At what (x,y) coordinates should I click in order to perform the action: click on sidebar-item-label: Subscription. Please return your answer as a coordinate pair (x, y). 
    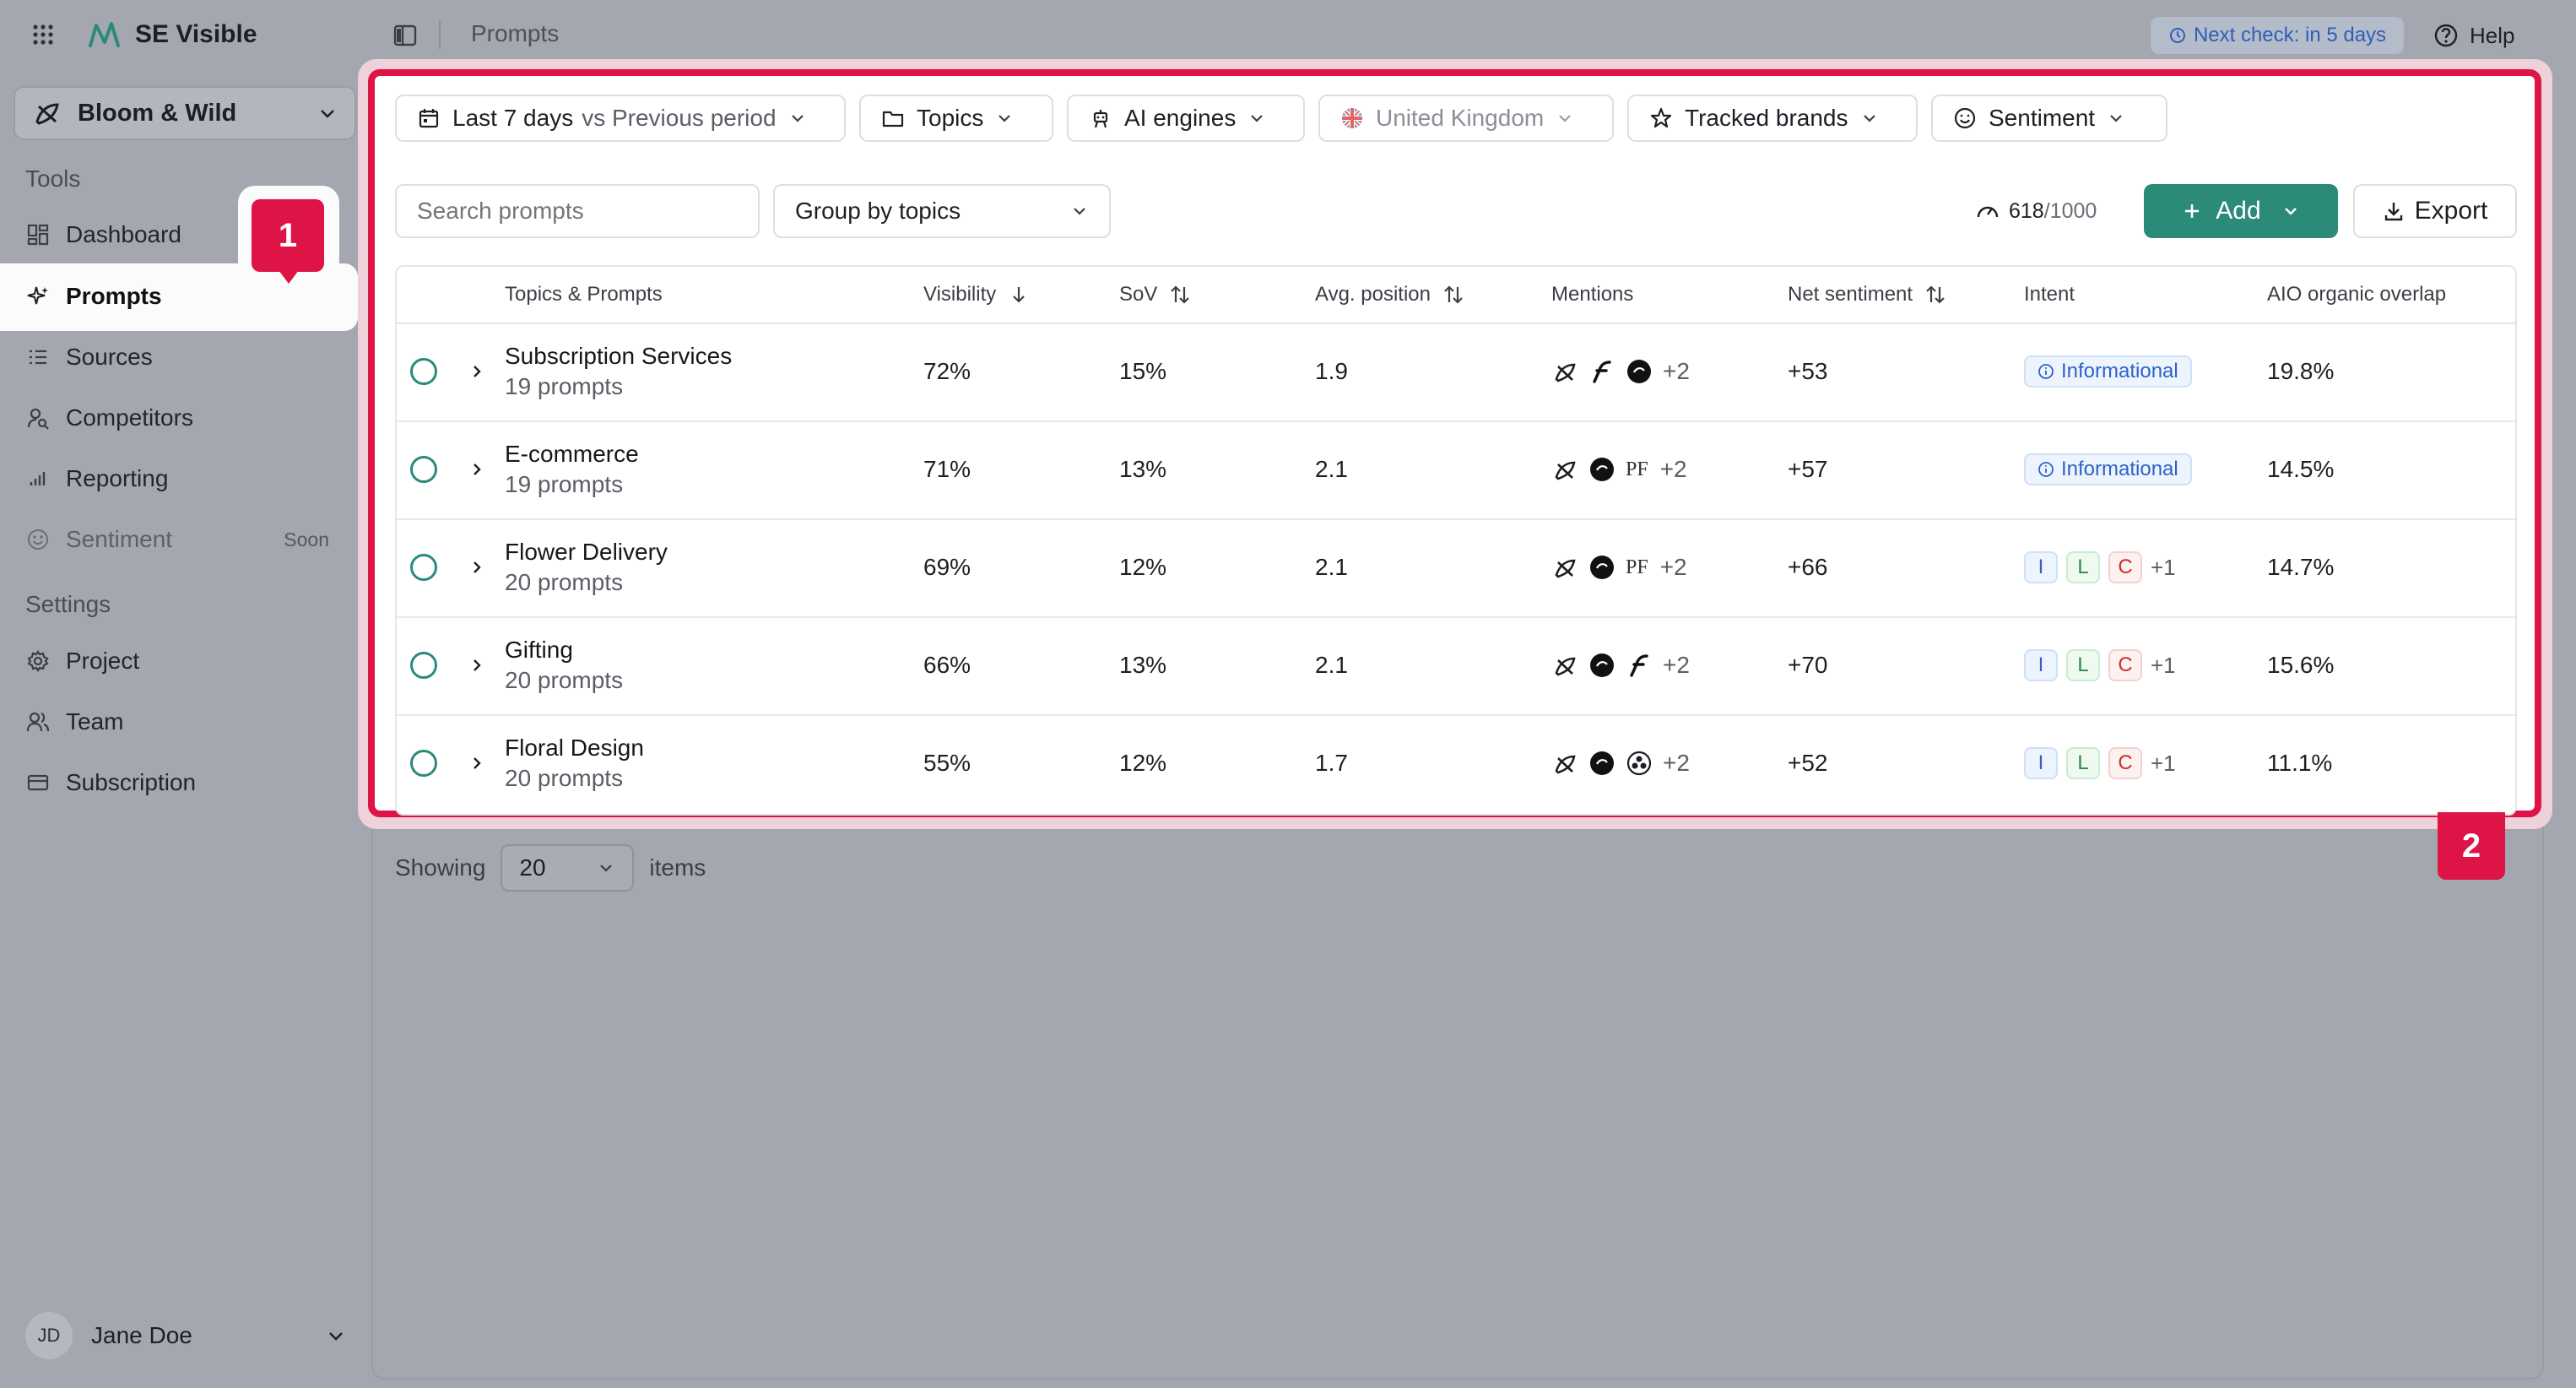
    Looking at the image, I should click on (131, 782).